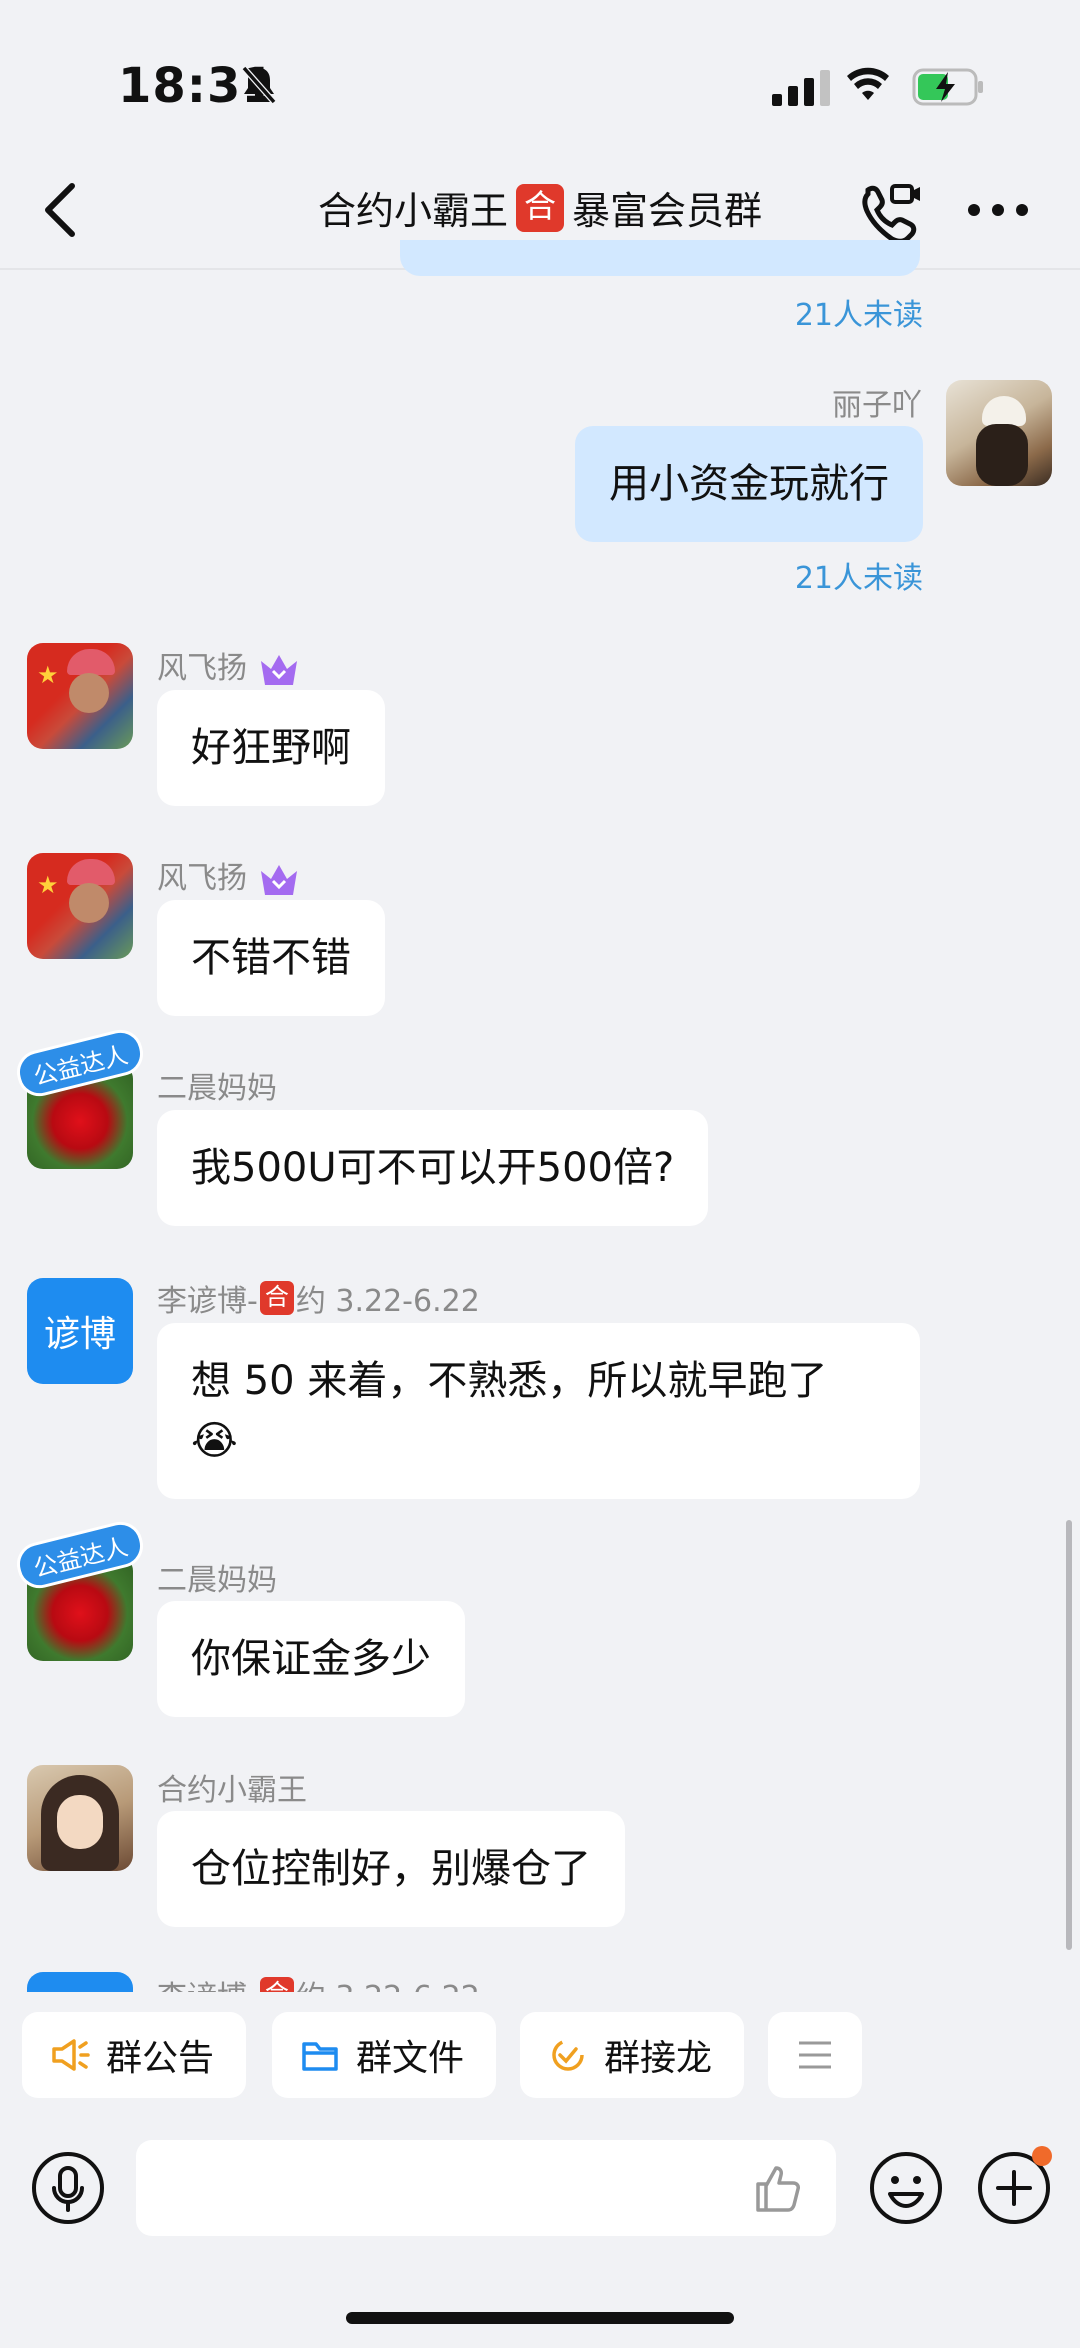 The width and height of the screenshot is (1080, 2348). Describe the element at coordinates (998, 210) in the screenshot. I see `more-icon` at that location.